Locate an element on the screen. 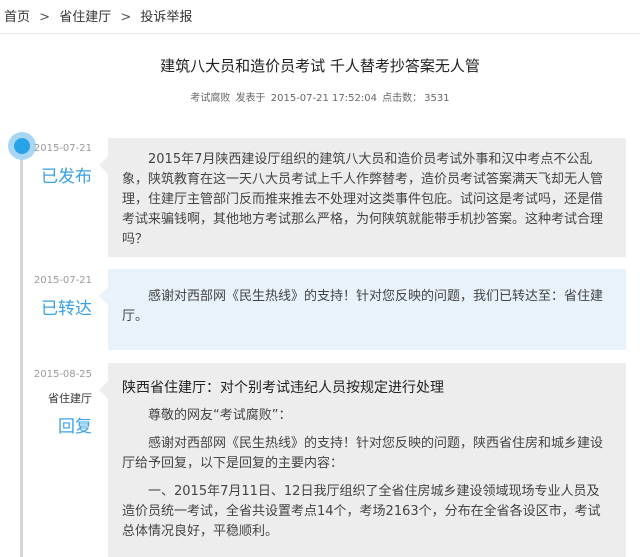 The height and width of the screenshot is (557, 640). clicks-count: 3531 is located at coordinates (437, 98).